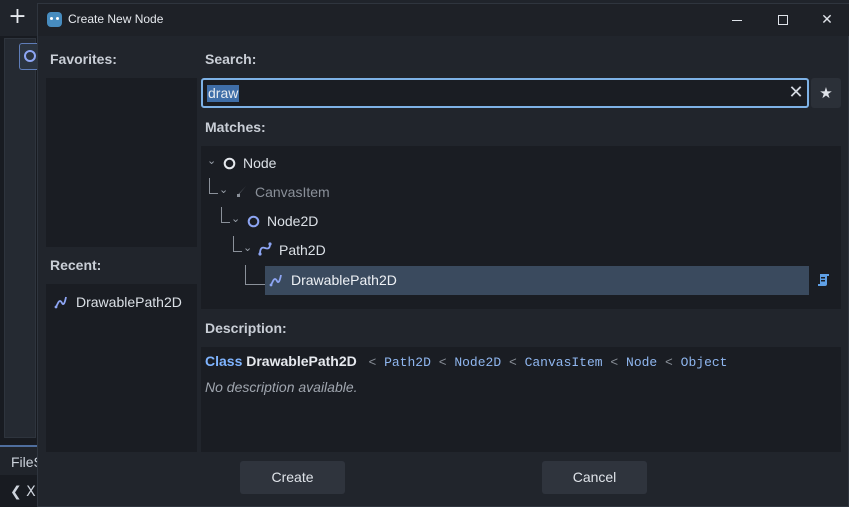  I want to click on tree-item-path2d: ⌄ Path2D, so click(501, 250).